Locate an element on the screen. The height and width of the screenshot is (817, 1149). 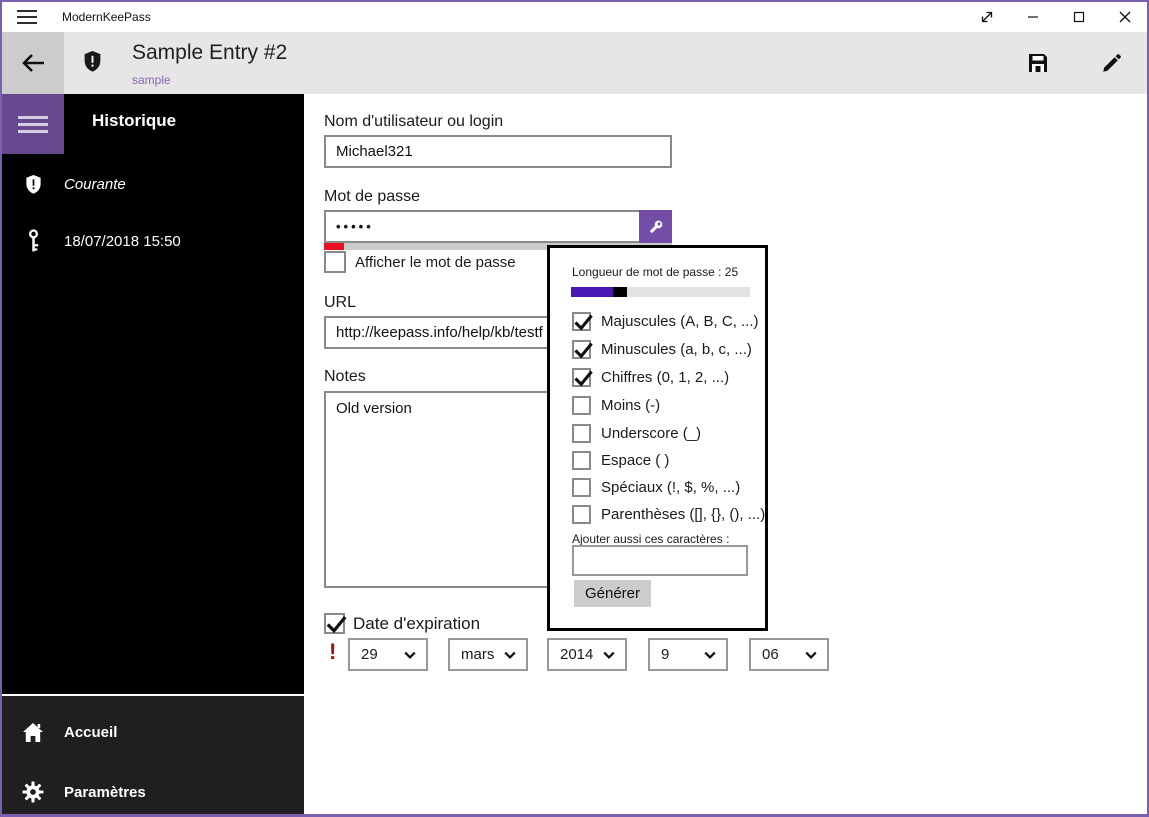
generator-option: Moins (-) is located at coordinates (616, 405).